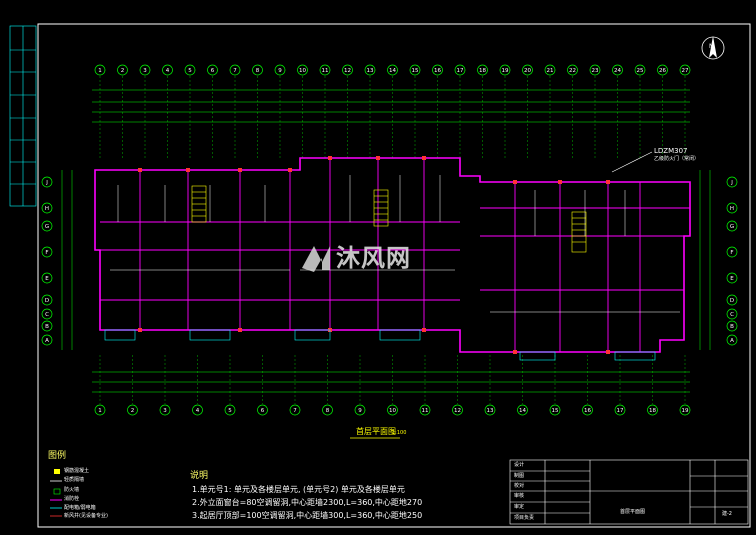 This screenshot has height=535, width=756. I want to click on bottom-axis-label: 10, so click(392, 411).